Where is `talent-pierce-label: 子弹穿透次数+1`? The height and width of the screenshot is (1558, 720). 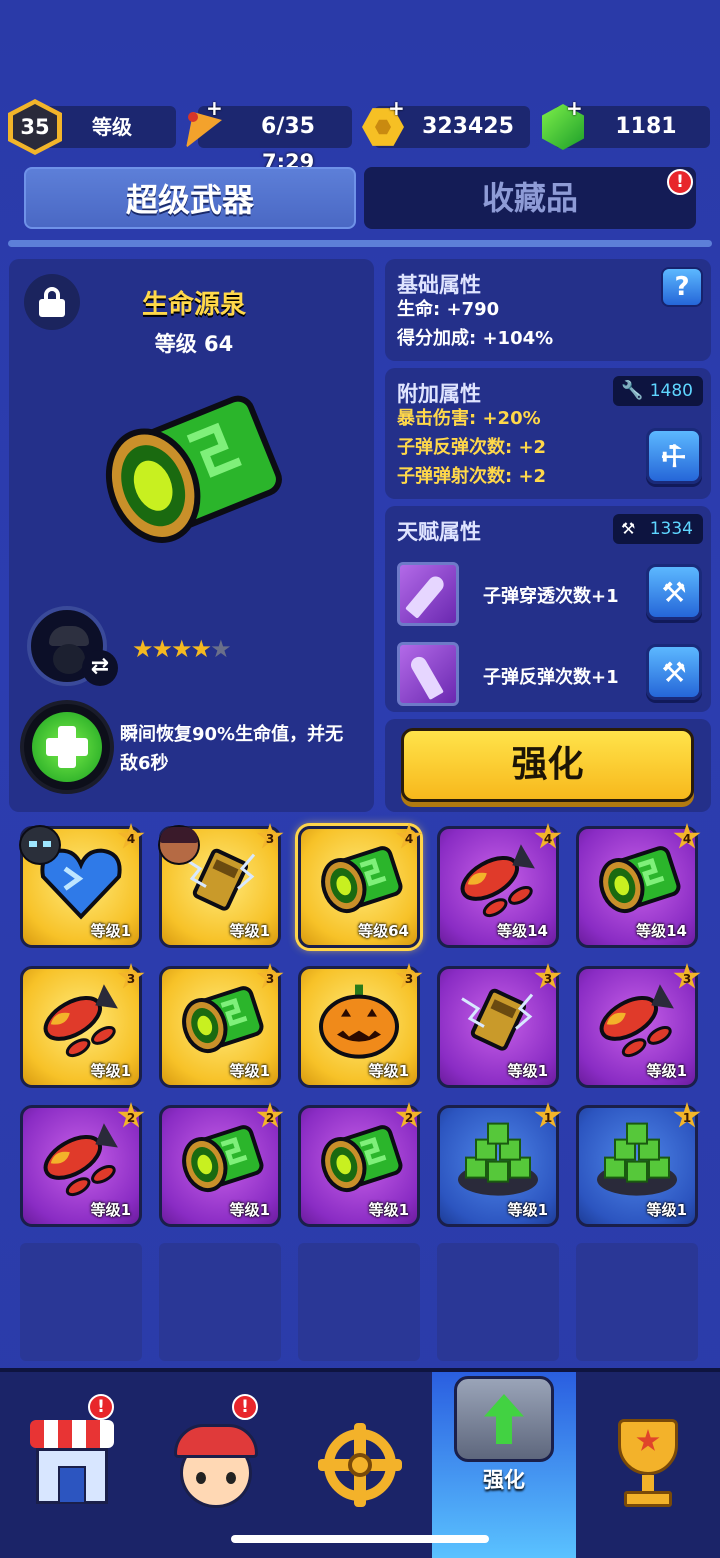 talent-pierce-label: 子弹穿透次数+1 is located at coordinates (551, 596).